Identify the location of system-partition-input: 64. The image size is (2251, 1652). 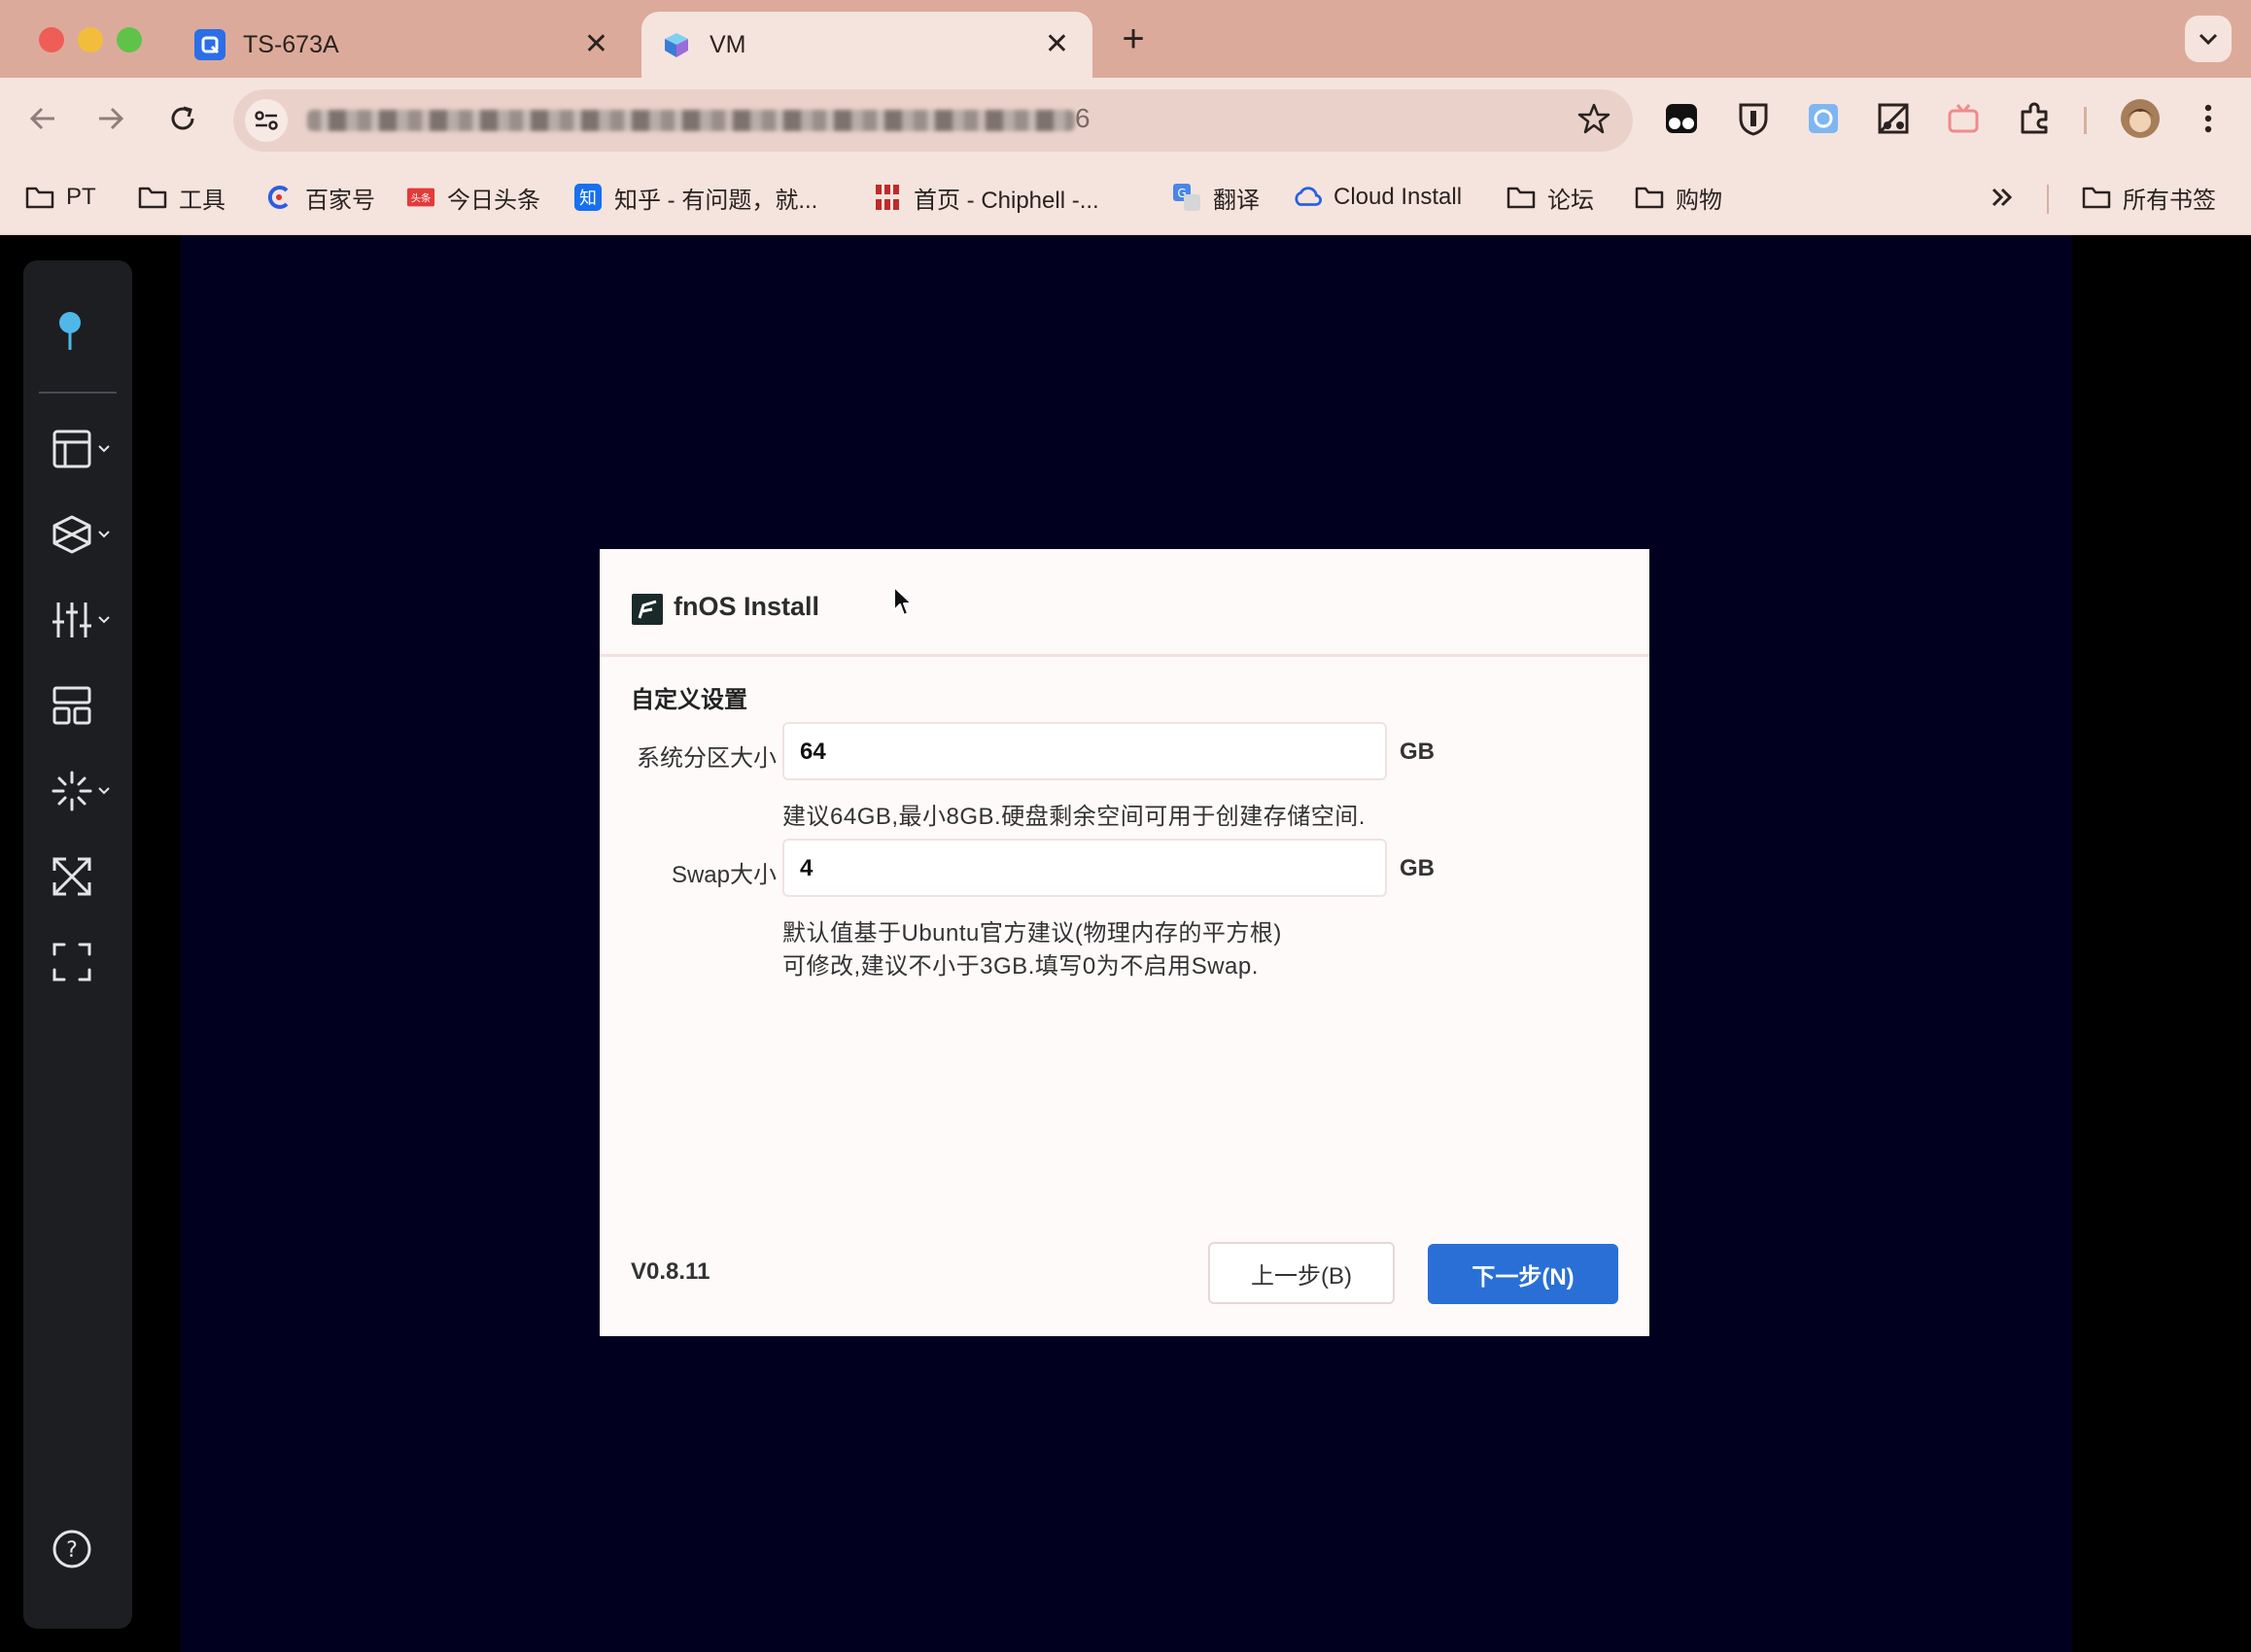
(1085, 751).